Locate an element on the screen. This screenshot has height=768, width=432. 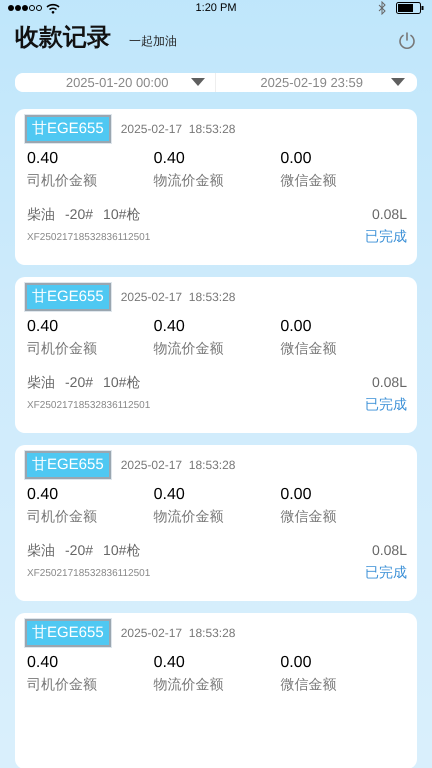
page-subtitle: 一起加油 is located at coordinates (153, 41).